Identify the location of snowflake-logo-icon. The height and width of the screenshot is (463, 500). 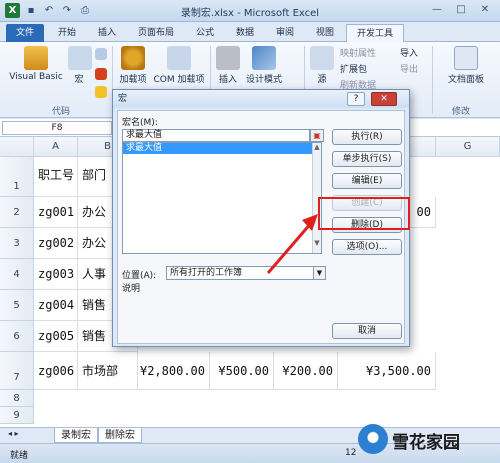
(373, 439).